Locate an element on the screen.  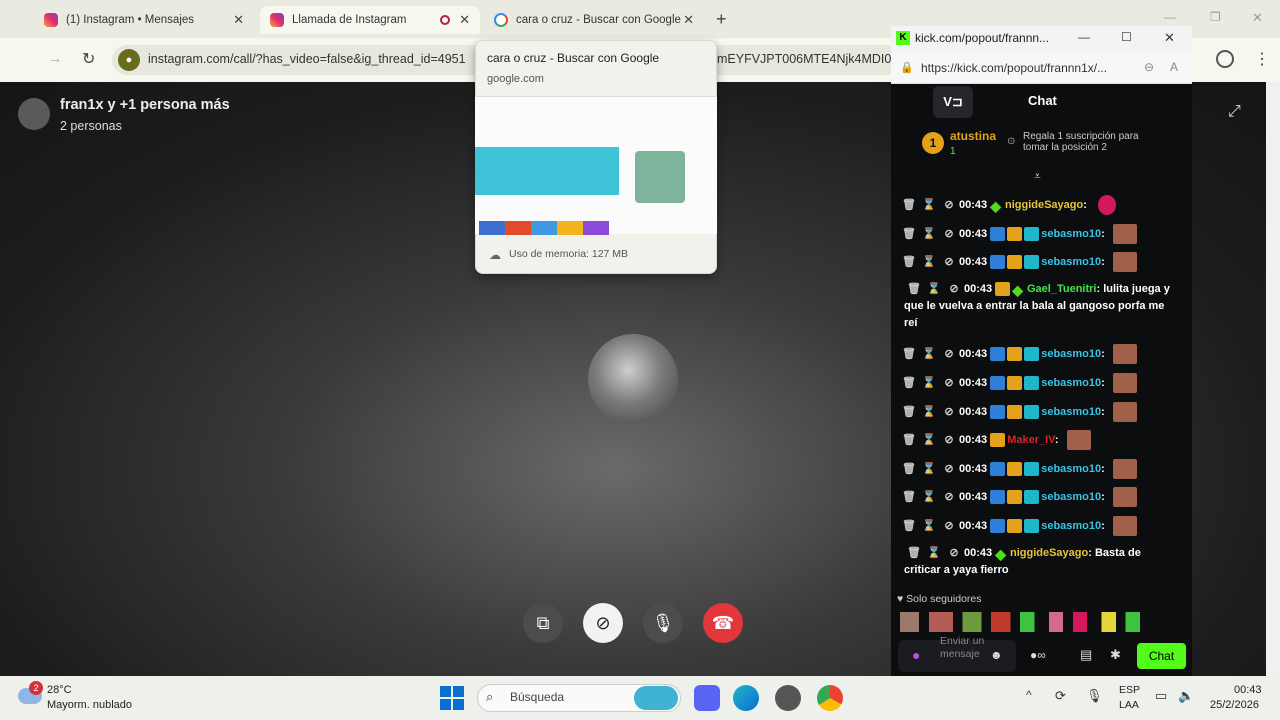
windows-start-icon is located at coordinates (452, 698).